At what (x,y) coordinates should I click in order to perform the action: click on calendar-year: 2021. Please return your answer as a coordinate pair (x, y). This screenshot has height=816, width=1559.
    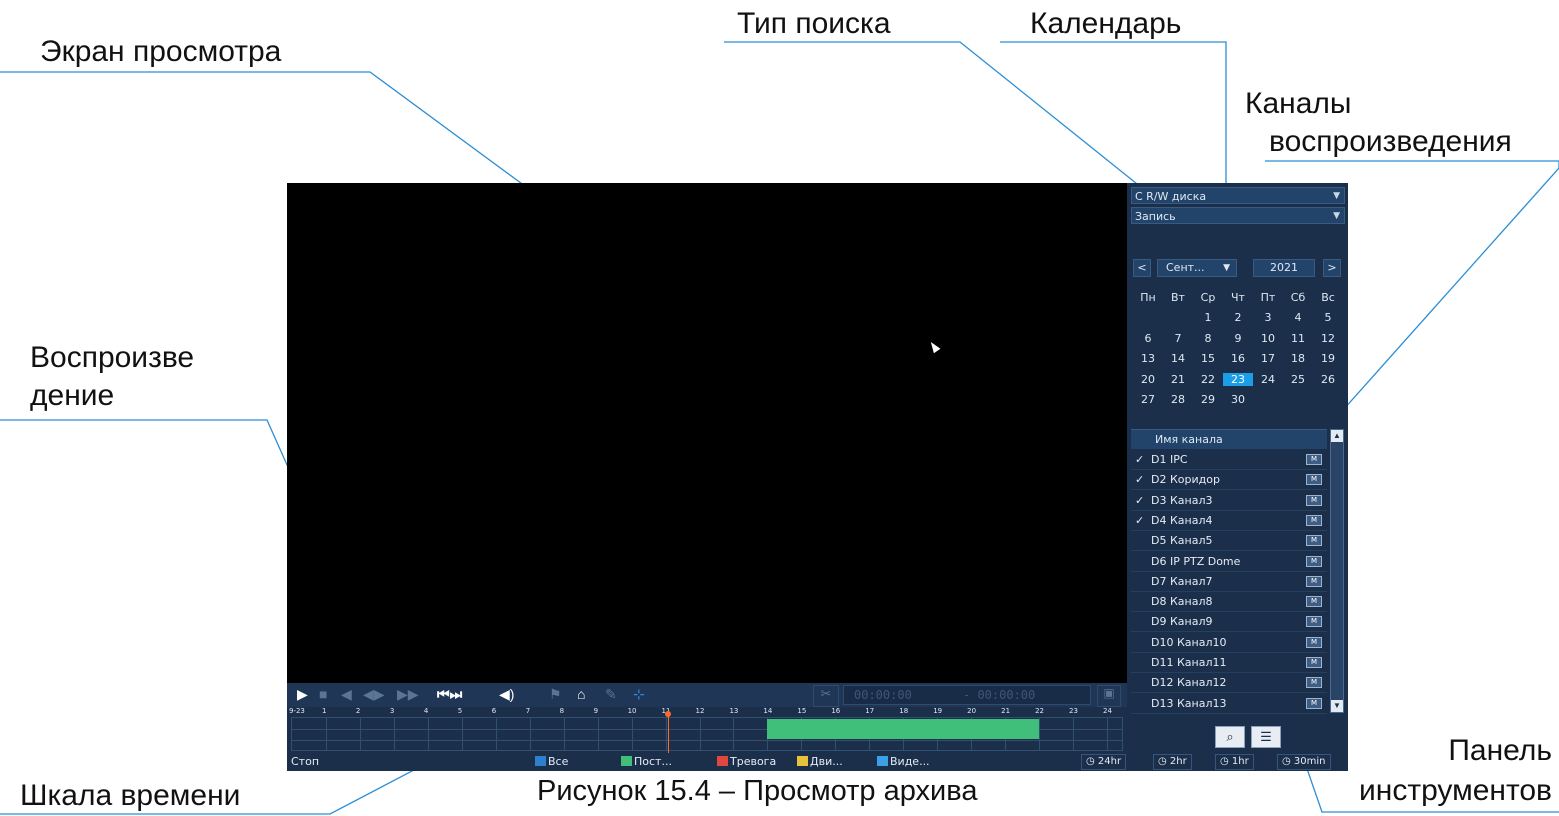
    Looking at the image, I should click on (1284, 268).